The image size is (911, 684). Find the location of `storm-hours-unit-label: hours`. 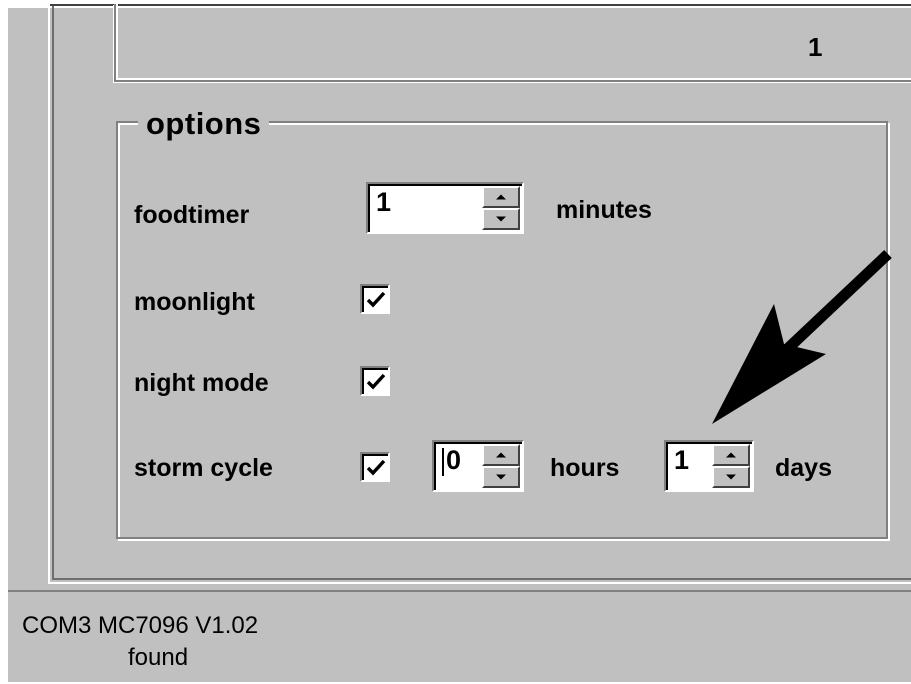

storm-hours-unit-label: hours is located at coordinates (585, 468).